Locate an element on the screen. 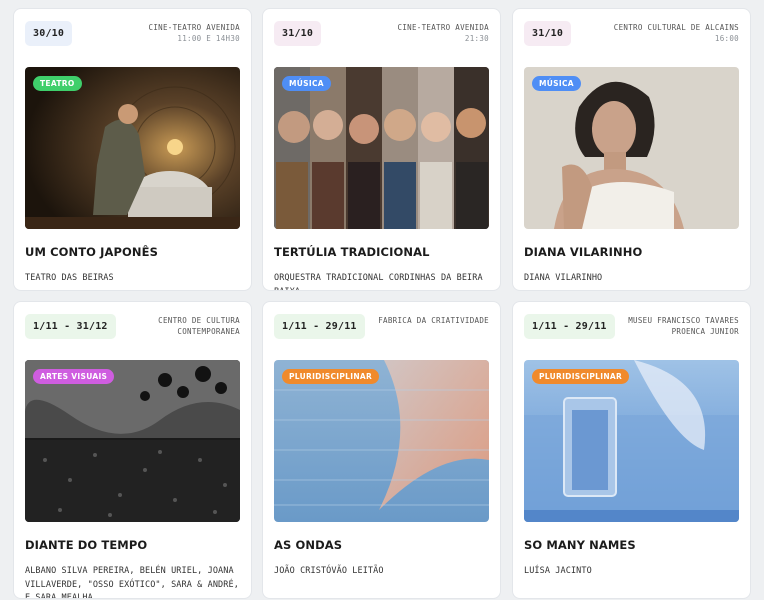 The height and width of the screenshot is (600, 764). monochrome-foliage-image is located at coordinates (132, 441).